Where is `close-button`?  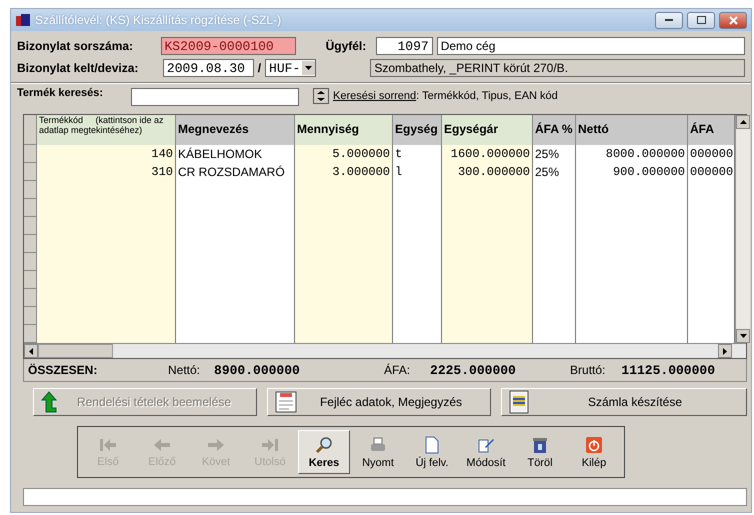 close-button is located at coordinates (733, 20).